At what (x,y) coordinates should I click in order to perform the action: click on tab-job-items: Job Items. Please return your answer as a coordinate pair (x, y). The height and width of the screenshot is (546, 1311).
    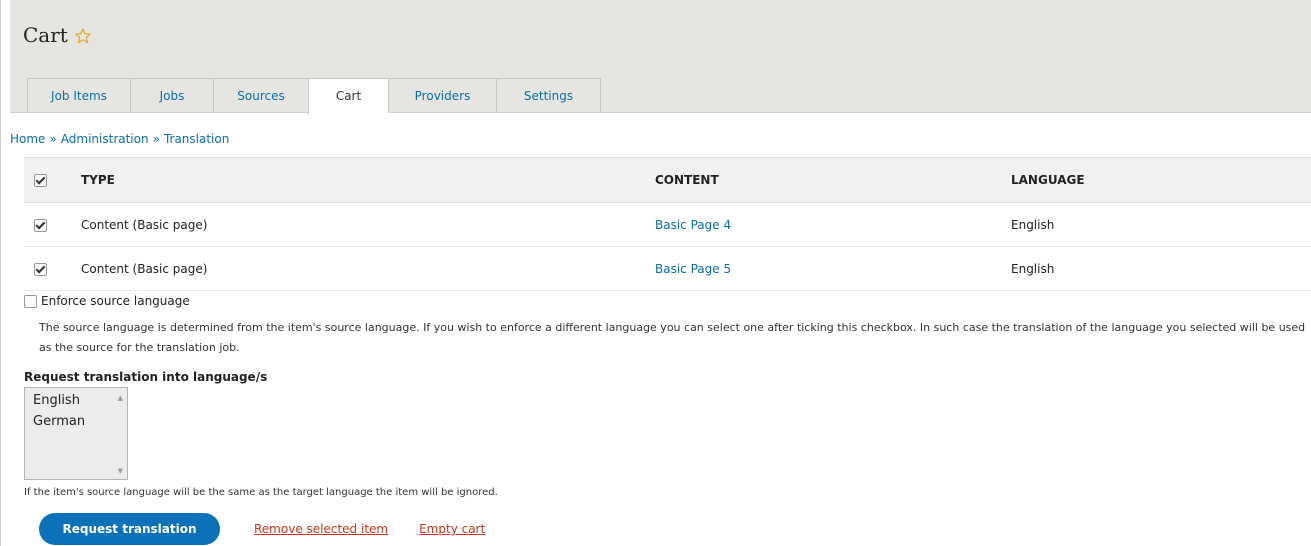
    Looking at the image, I should click on (78, 95).